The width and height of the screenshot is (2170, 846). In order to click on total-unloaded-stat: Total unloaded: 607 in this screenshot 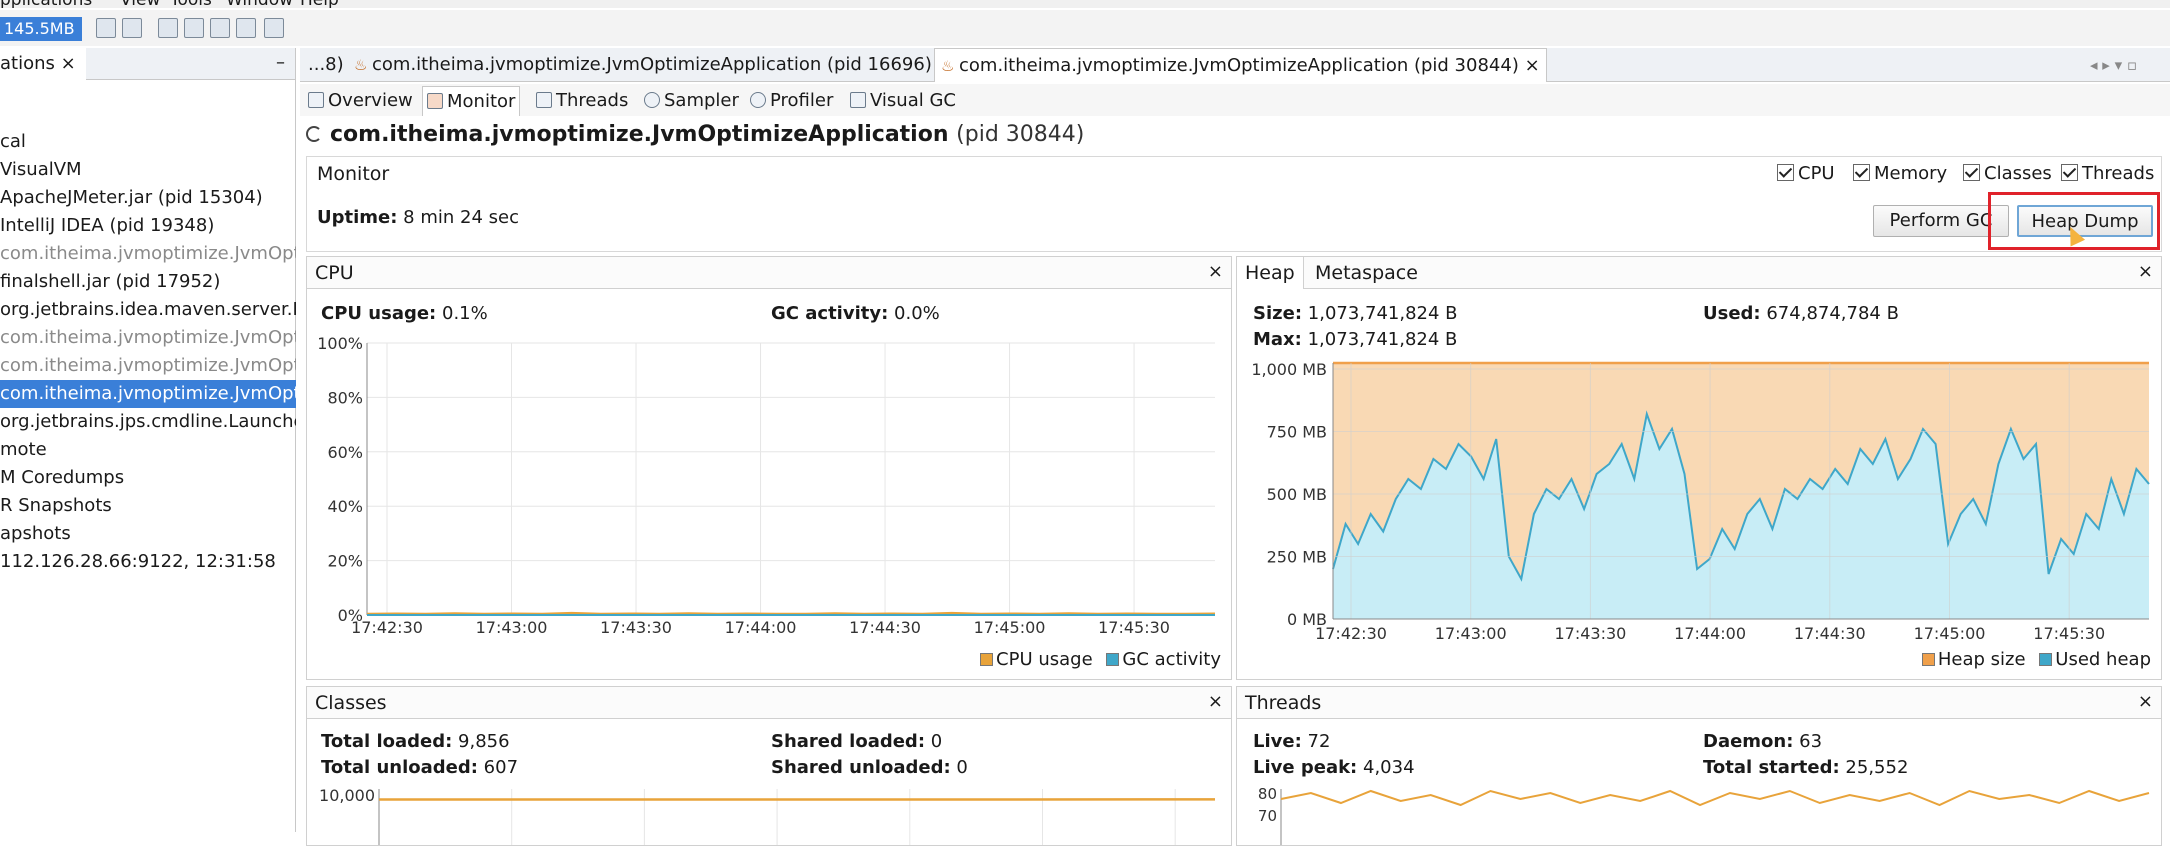, I will do `click(419, 767)`.